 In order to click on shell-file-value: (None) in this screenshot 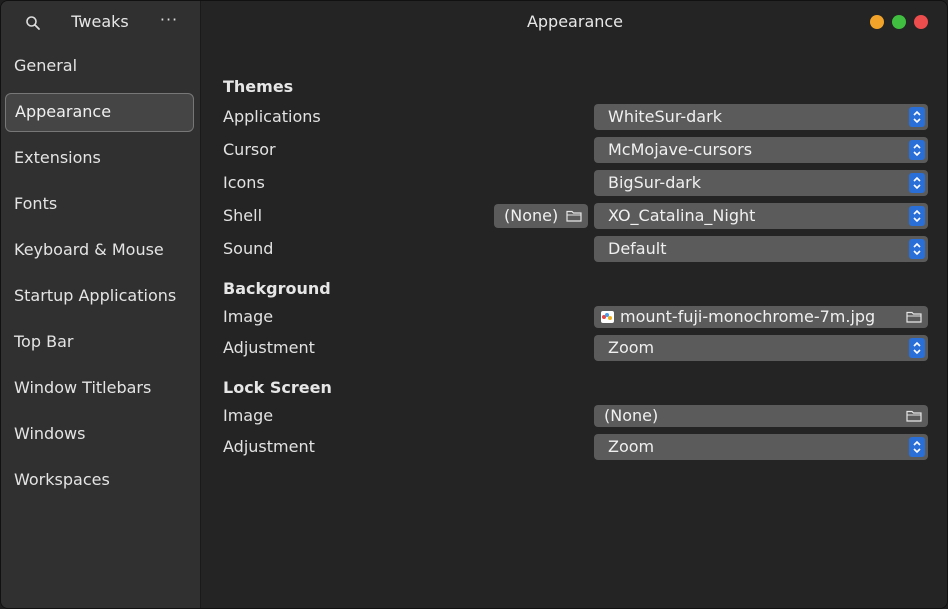, I will do `click(531, 215)`.